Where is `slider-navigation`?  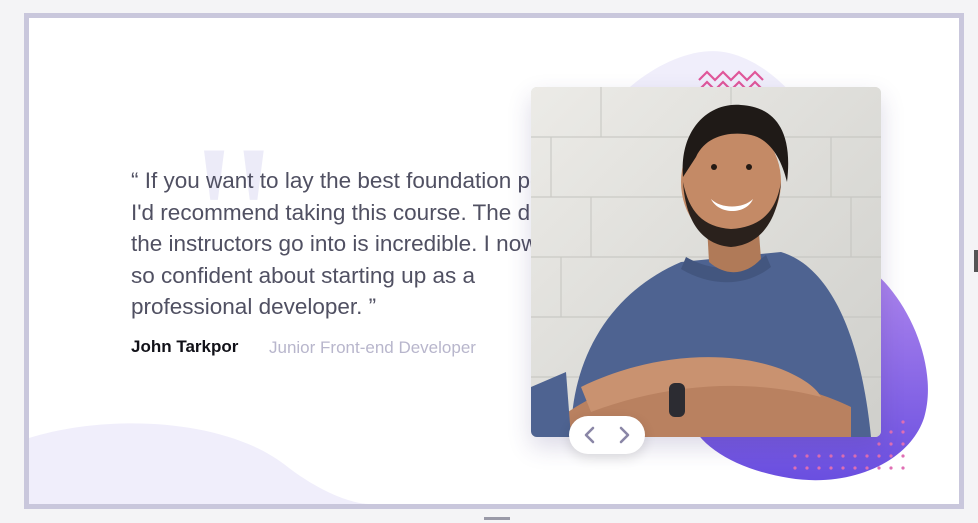
slider-navigation is located at coordinates (607, 435).